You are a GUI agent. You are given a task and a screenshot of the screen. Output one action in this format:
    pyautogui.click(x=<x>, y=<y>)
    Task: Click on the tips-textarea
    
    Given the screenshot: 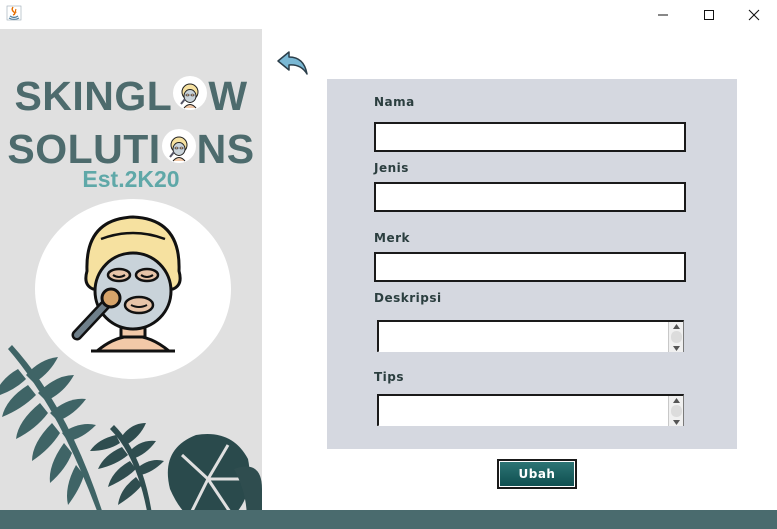 What is the action you would take?
    pyautogui.click(x=530, y=410)
    